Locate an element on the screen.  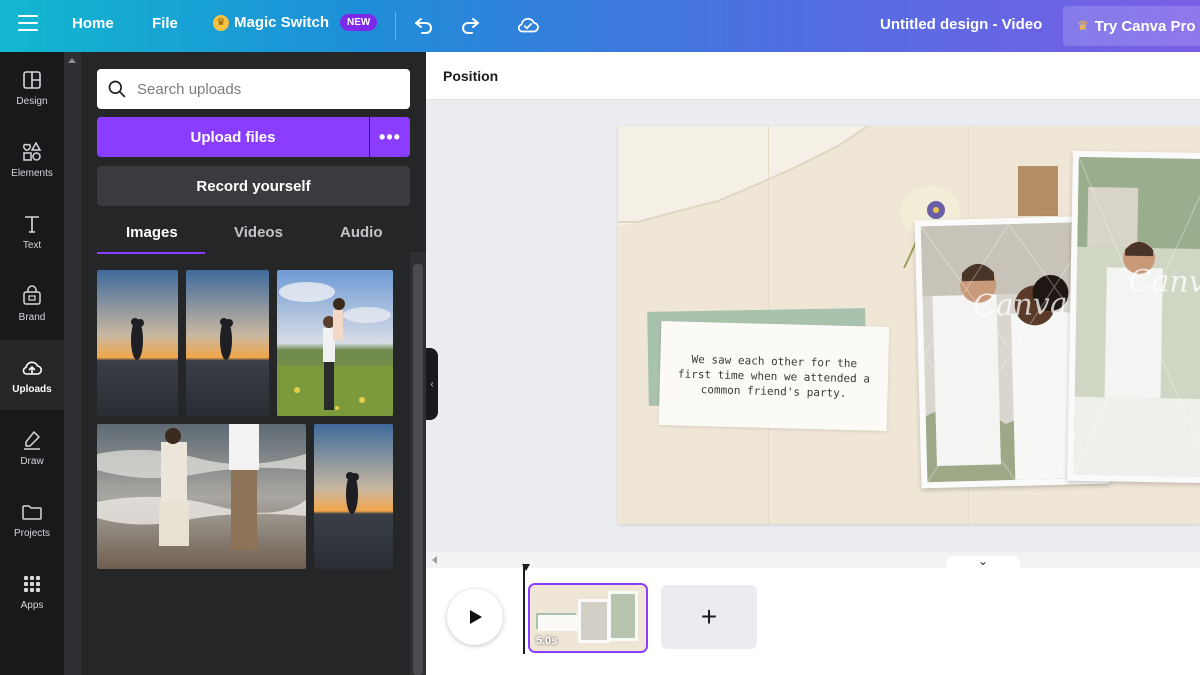
timeline-clip: 5.0s is located at coordinates (588, 618).